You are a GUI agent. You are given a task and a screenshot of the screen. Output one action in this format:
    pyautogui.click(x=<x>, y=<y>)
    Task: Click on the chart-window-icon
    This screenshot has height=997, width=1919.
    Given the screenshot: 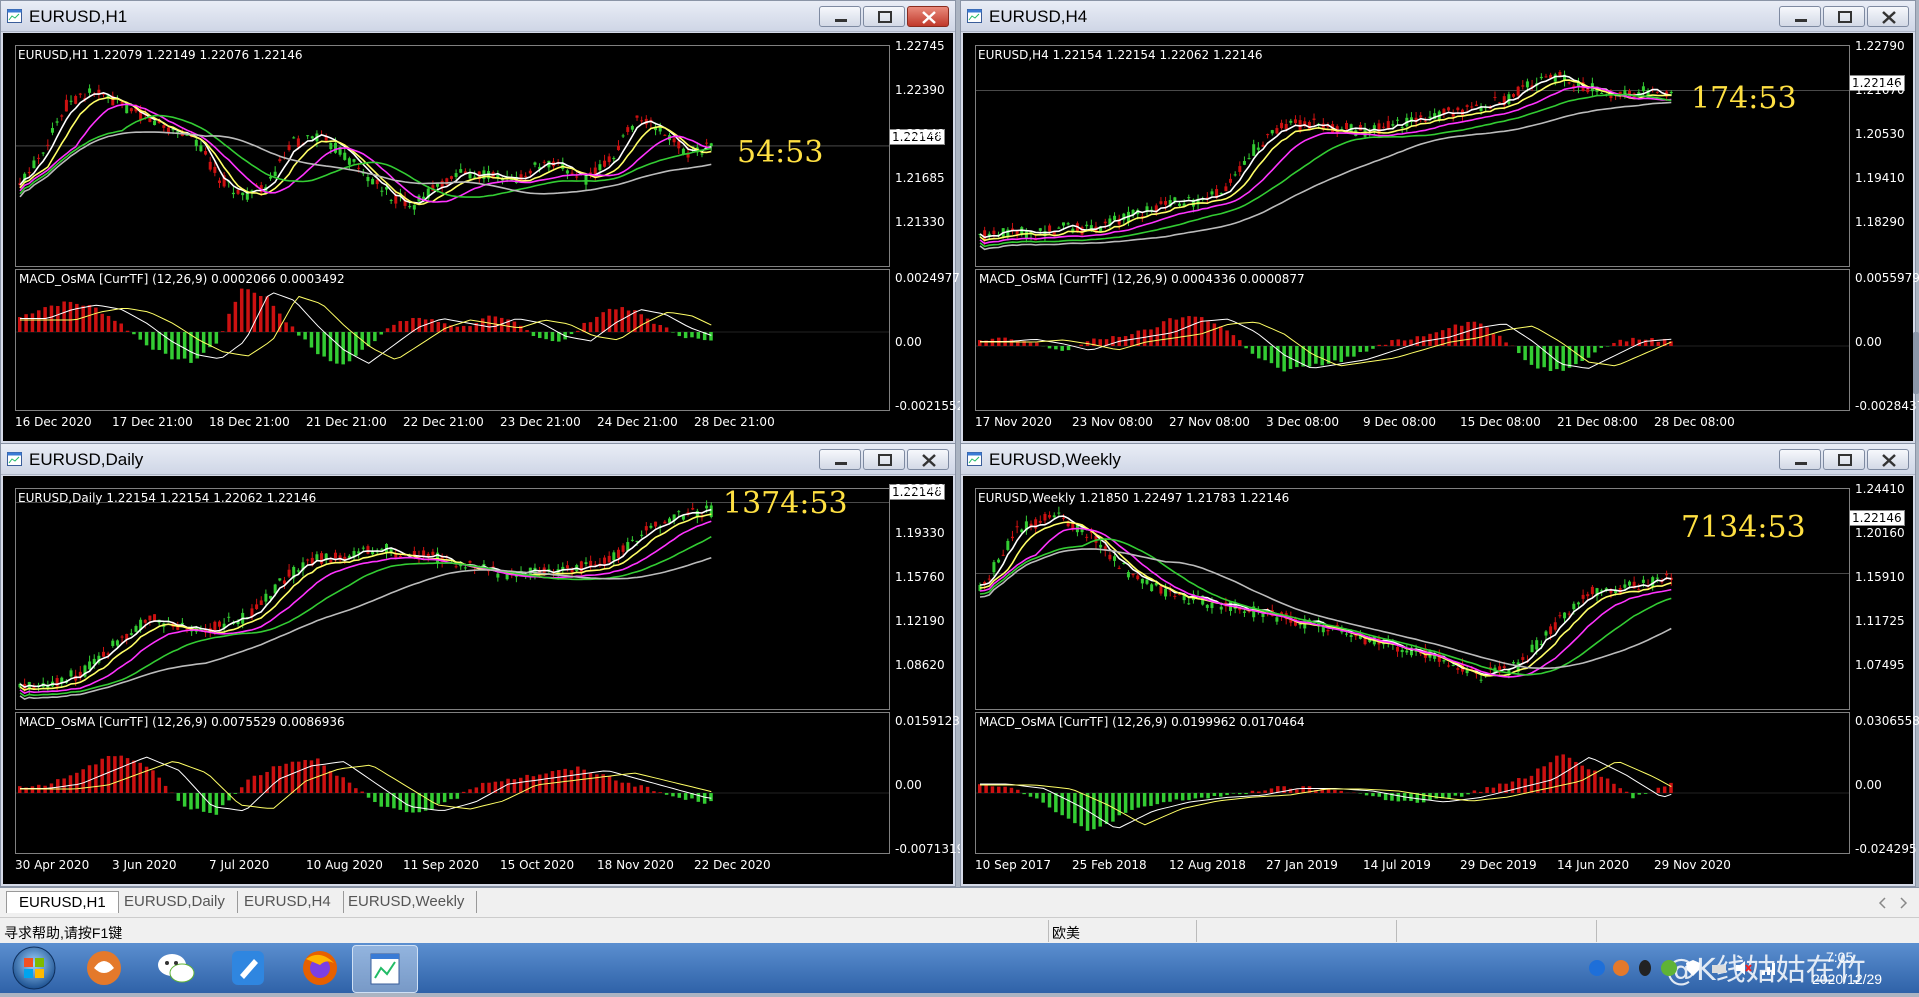 What is the action you would take?
    pyautogui.click(x=14, y=459)
    